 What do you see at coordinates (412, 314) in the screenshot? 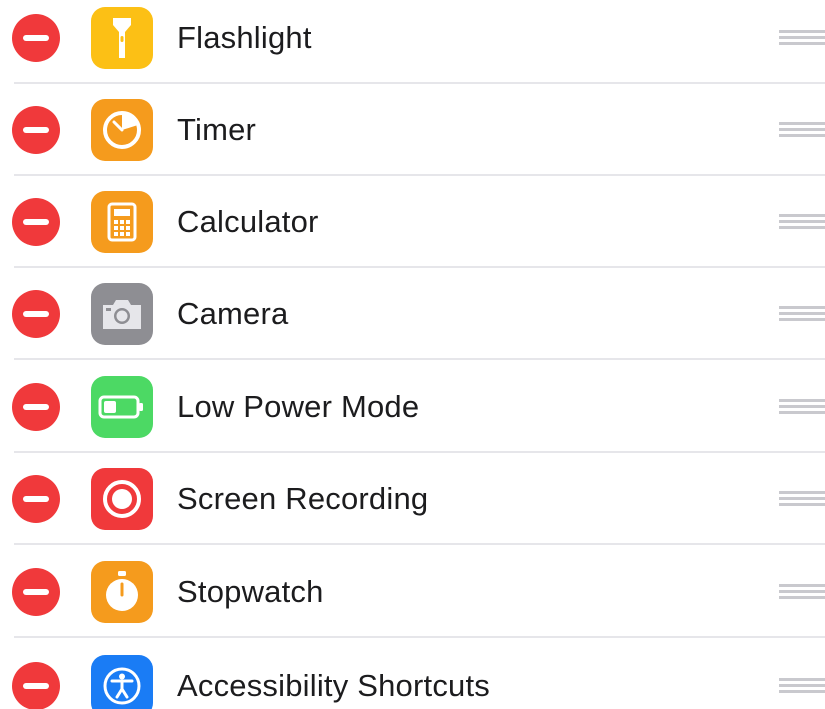
I see `control-row-camera: Camera` at bounding box center [412, 314].